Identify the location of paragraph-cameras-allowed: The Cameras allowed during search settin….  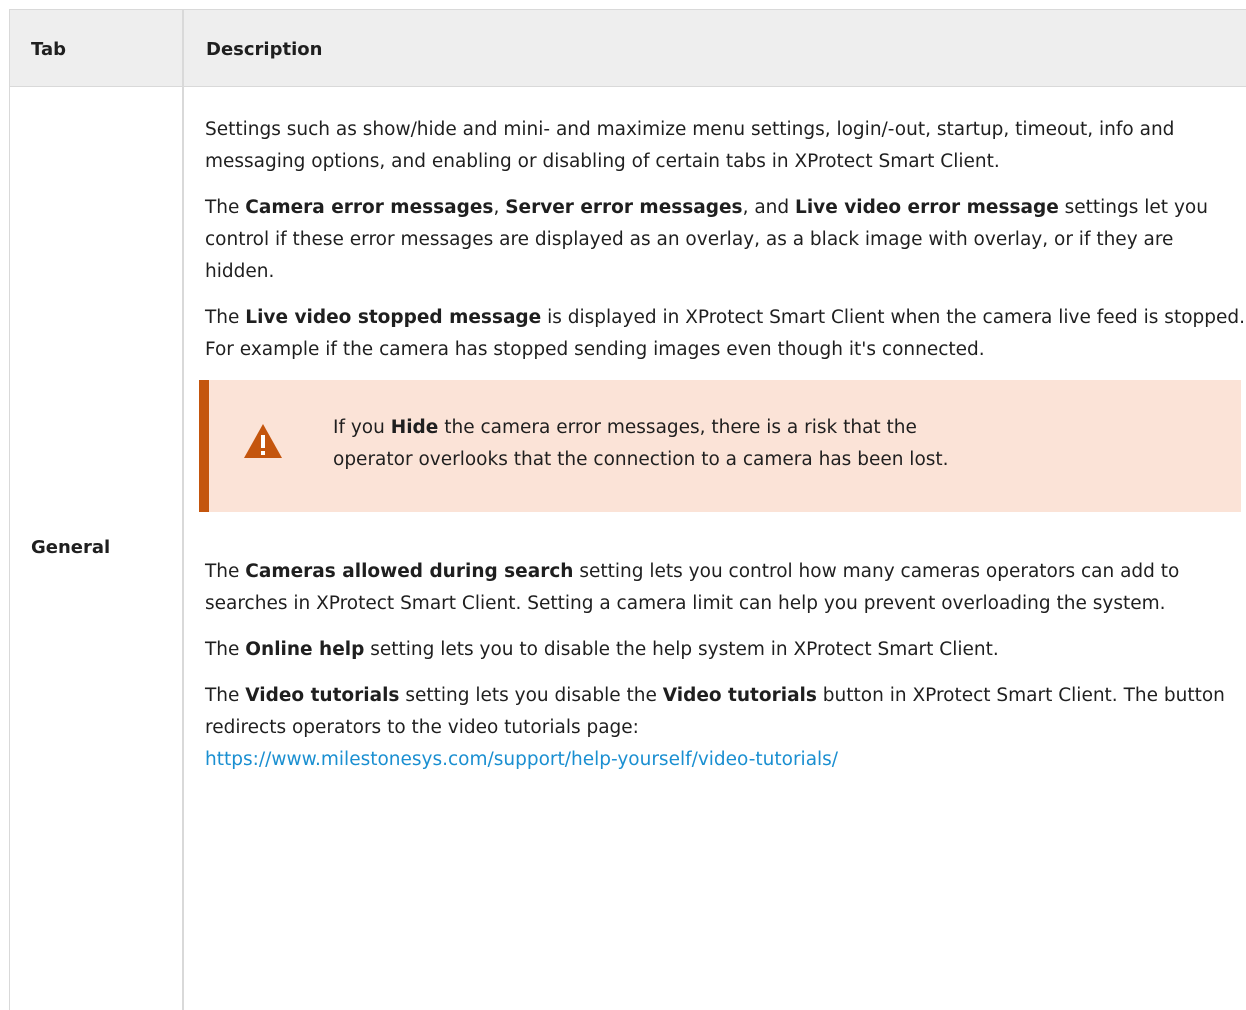
(692, 587).